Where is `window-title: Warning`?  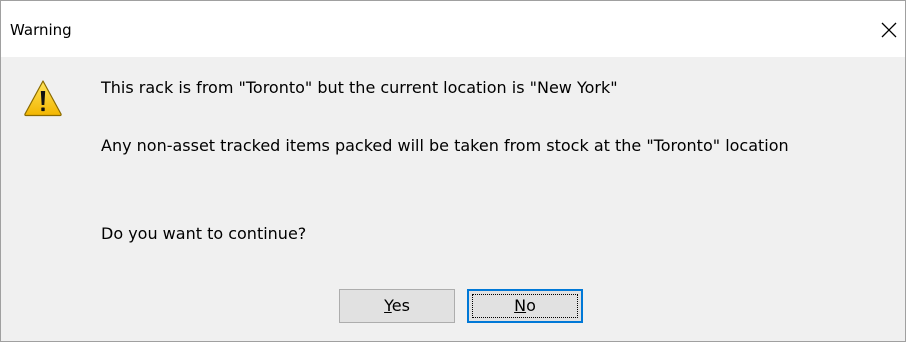 window-title: Warning is located at coordinates (41, 30).